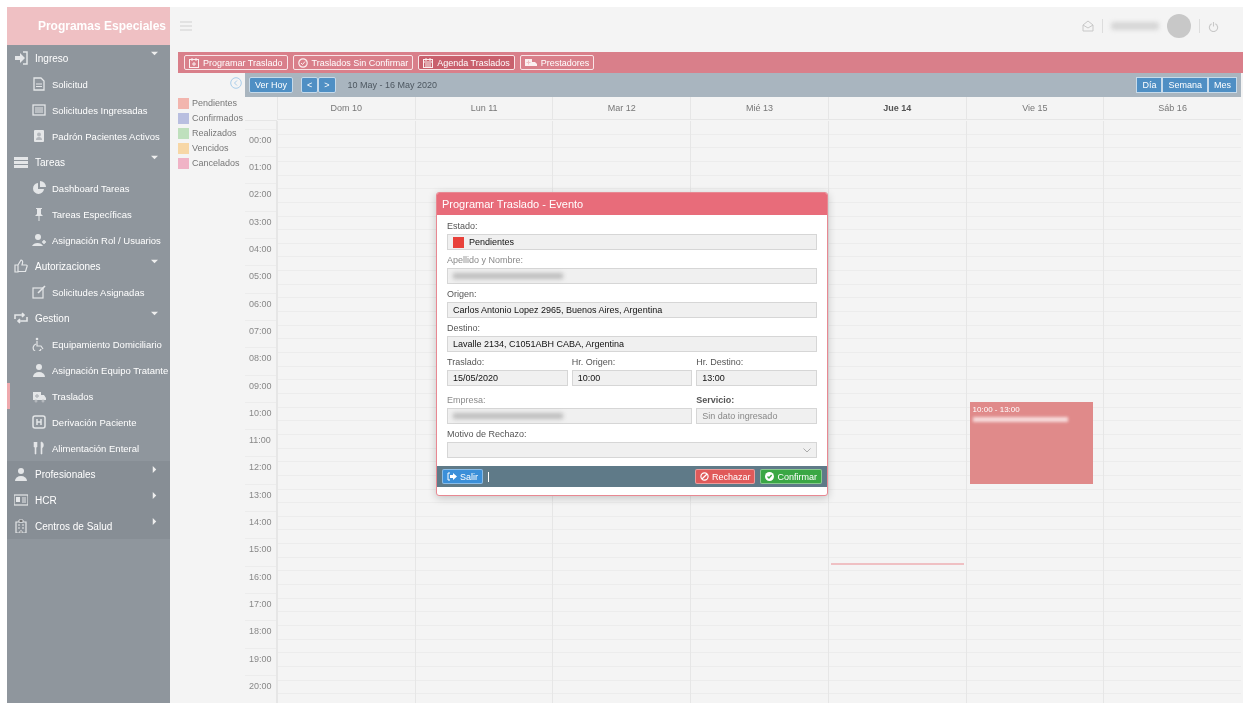  Describe the element at coordinates (720, 362) in the screenshot. I see `field-label: Hr. Destino:` at that location.